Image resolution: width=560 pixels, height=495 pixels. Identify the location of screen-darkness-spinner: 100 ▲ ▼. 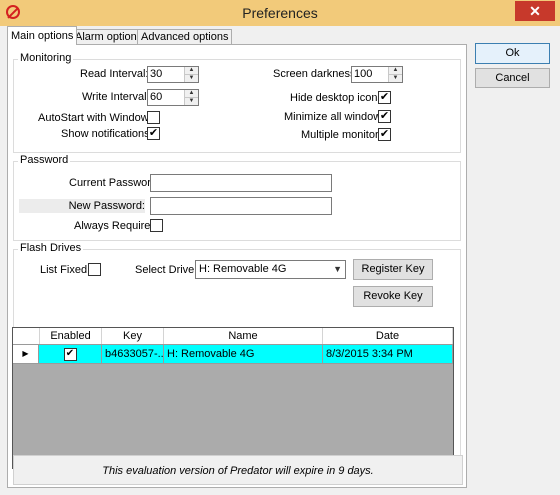
(377, 74).